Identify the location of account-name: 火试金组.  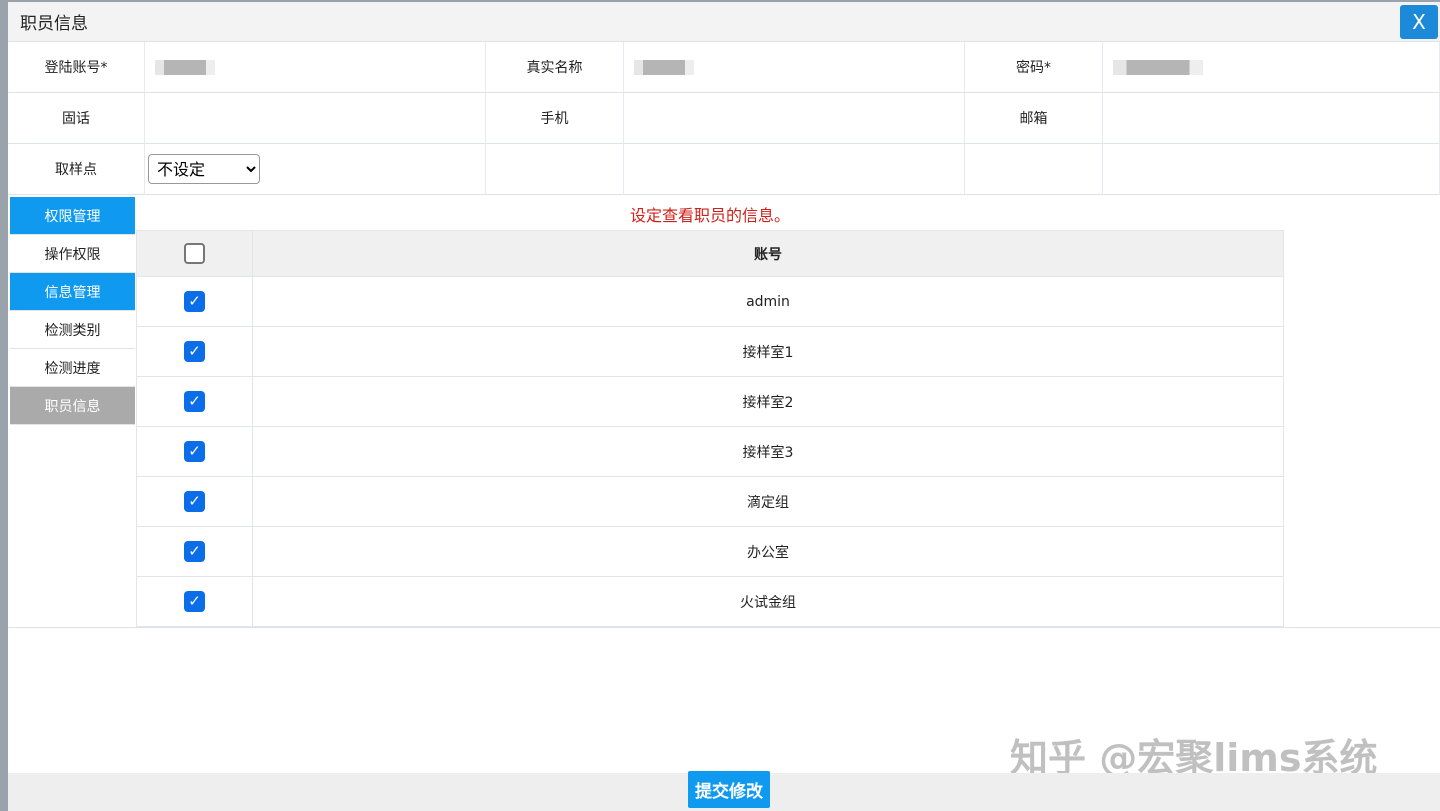
(768, 601).